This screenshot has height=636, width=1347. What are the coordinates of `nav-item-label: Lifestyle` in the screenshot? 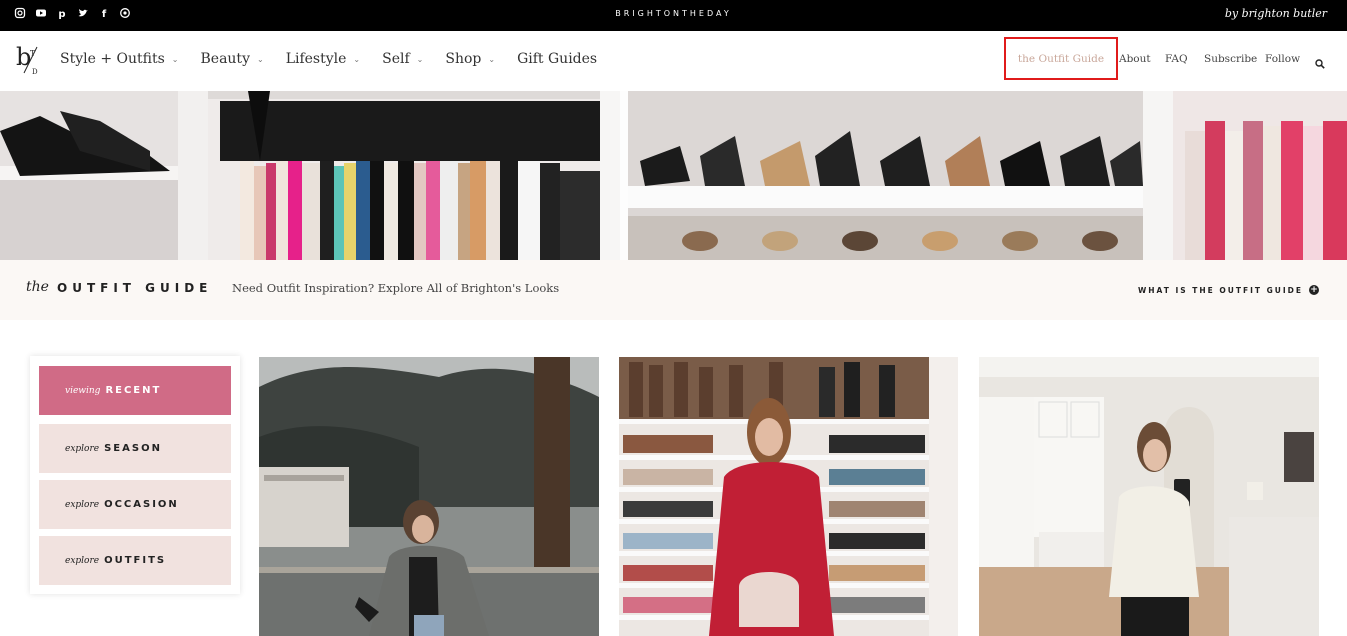 It's located at (316, 59).